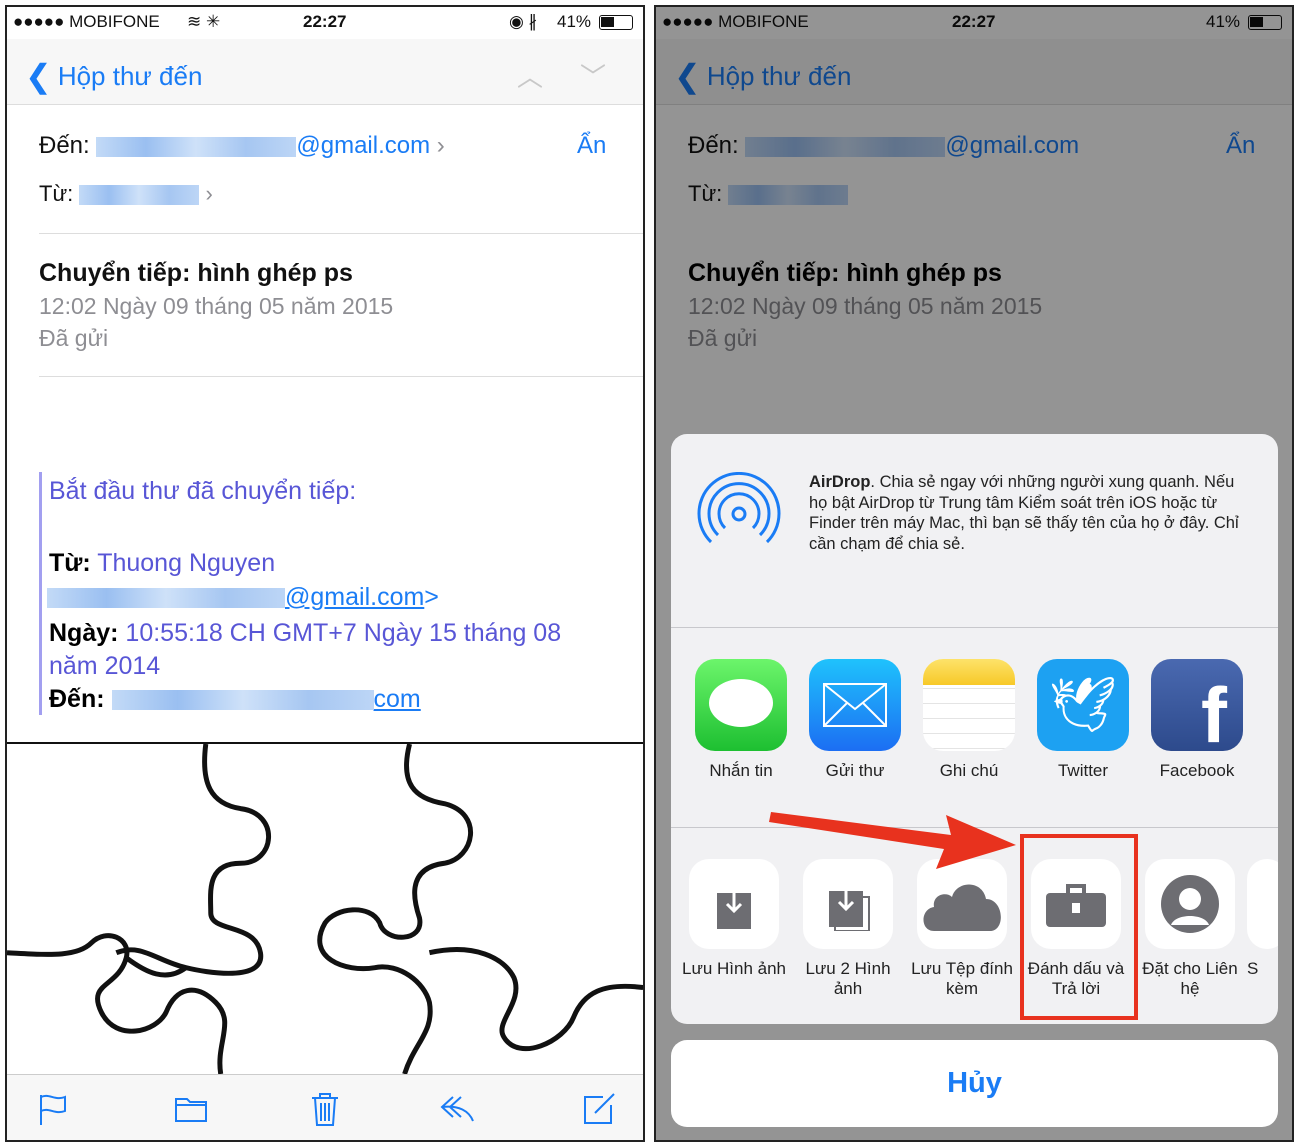  Describe the element at coordinates (1197, 770) in the screenshot. I see `app-label: Facebook` at that location.